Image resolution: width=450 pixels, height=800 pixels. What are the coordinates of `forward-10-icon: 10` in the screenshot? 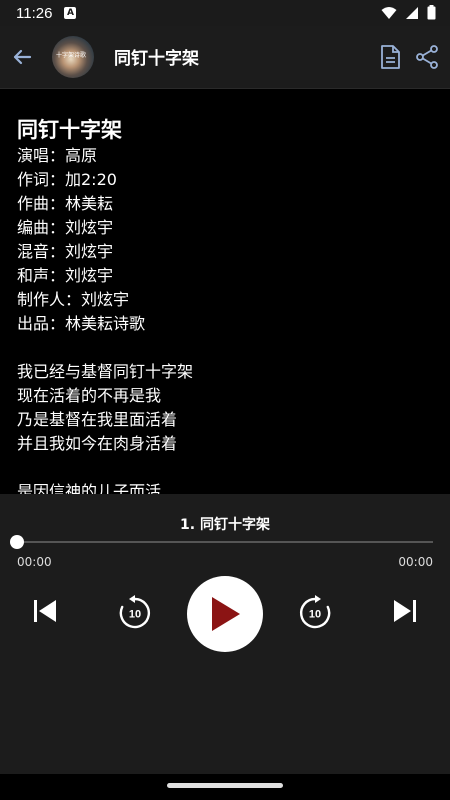 It's located at (315, 613).